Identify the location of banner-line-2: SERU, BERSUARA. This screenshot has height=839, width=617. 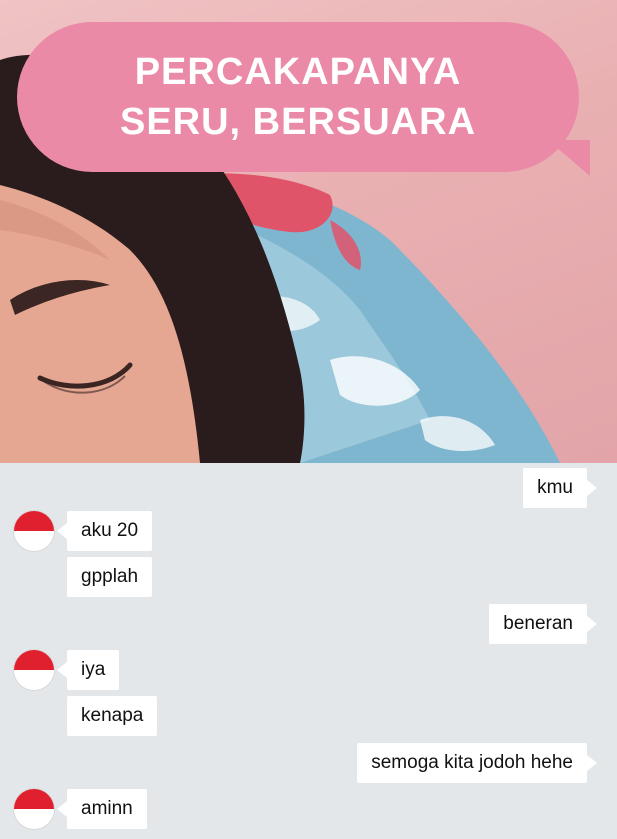
(298, 122).